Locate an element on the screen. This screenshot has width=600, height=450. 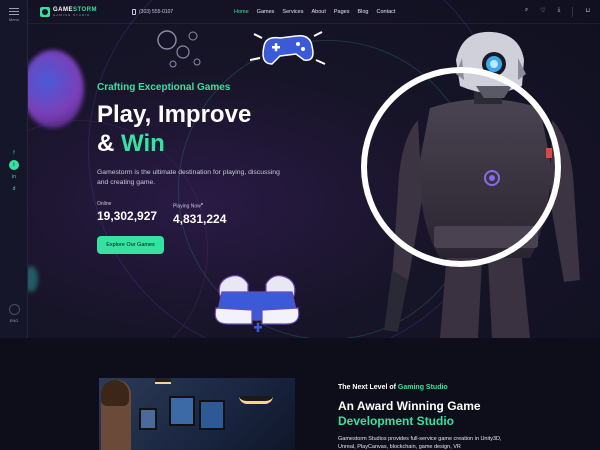
globe-icon is located at coordinates (14, 309).